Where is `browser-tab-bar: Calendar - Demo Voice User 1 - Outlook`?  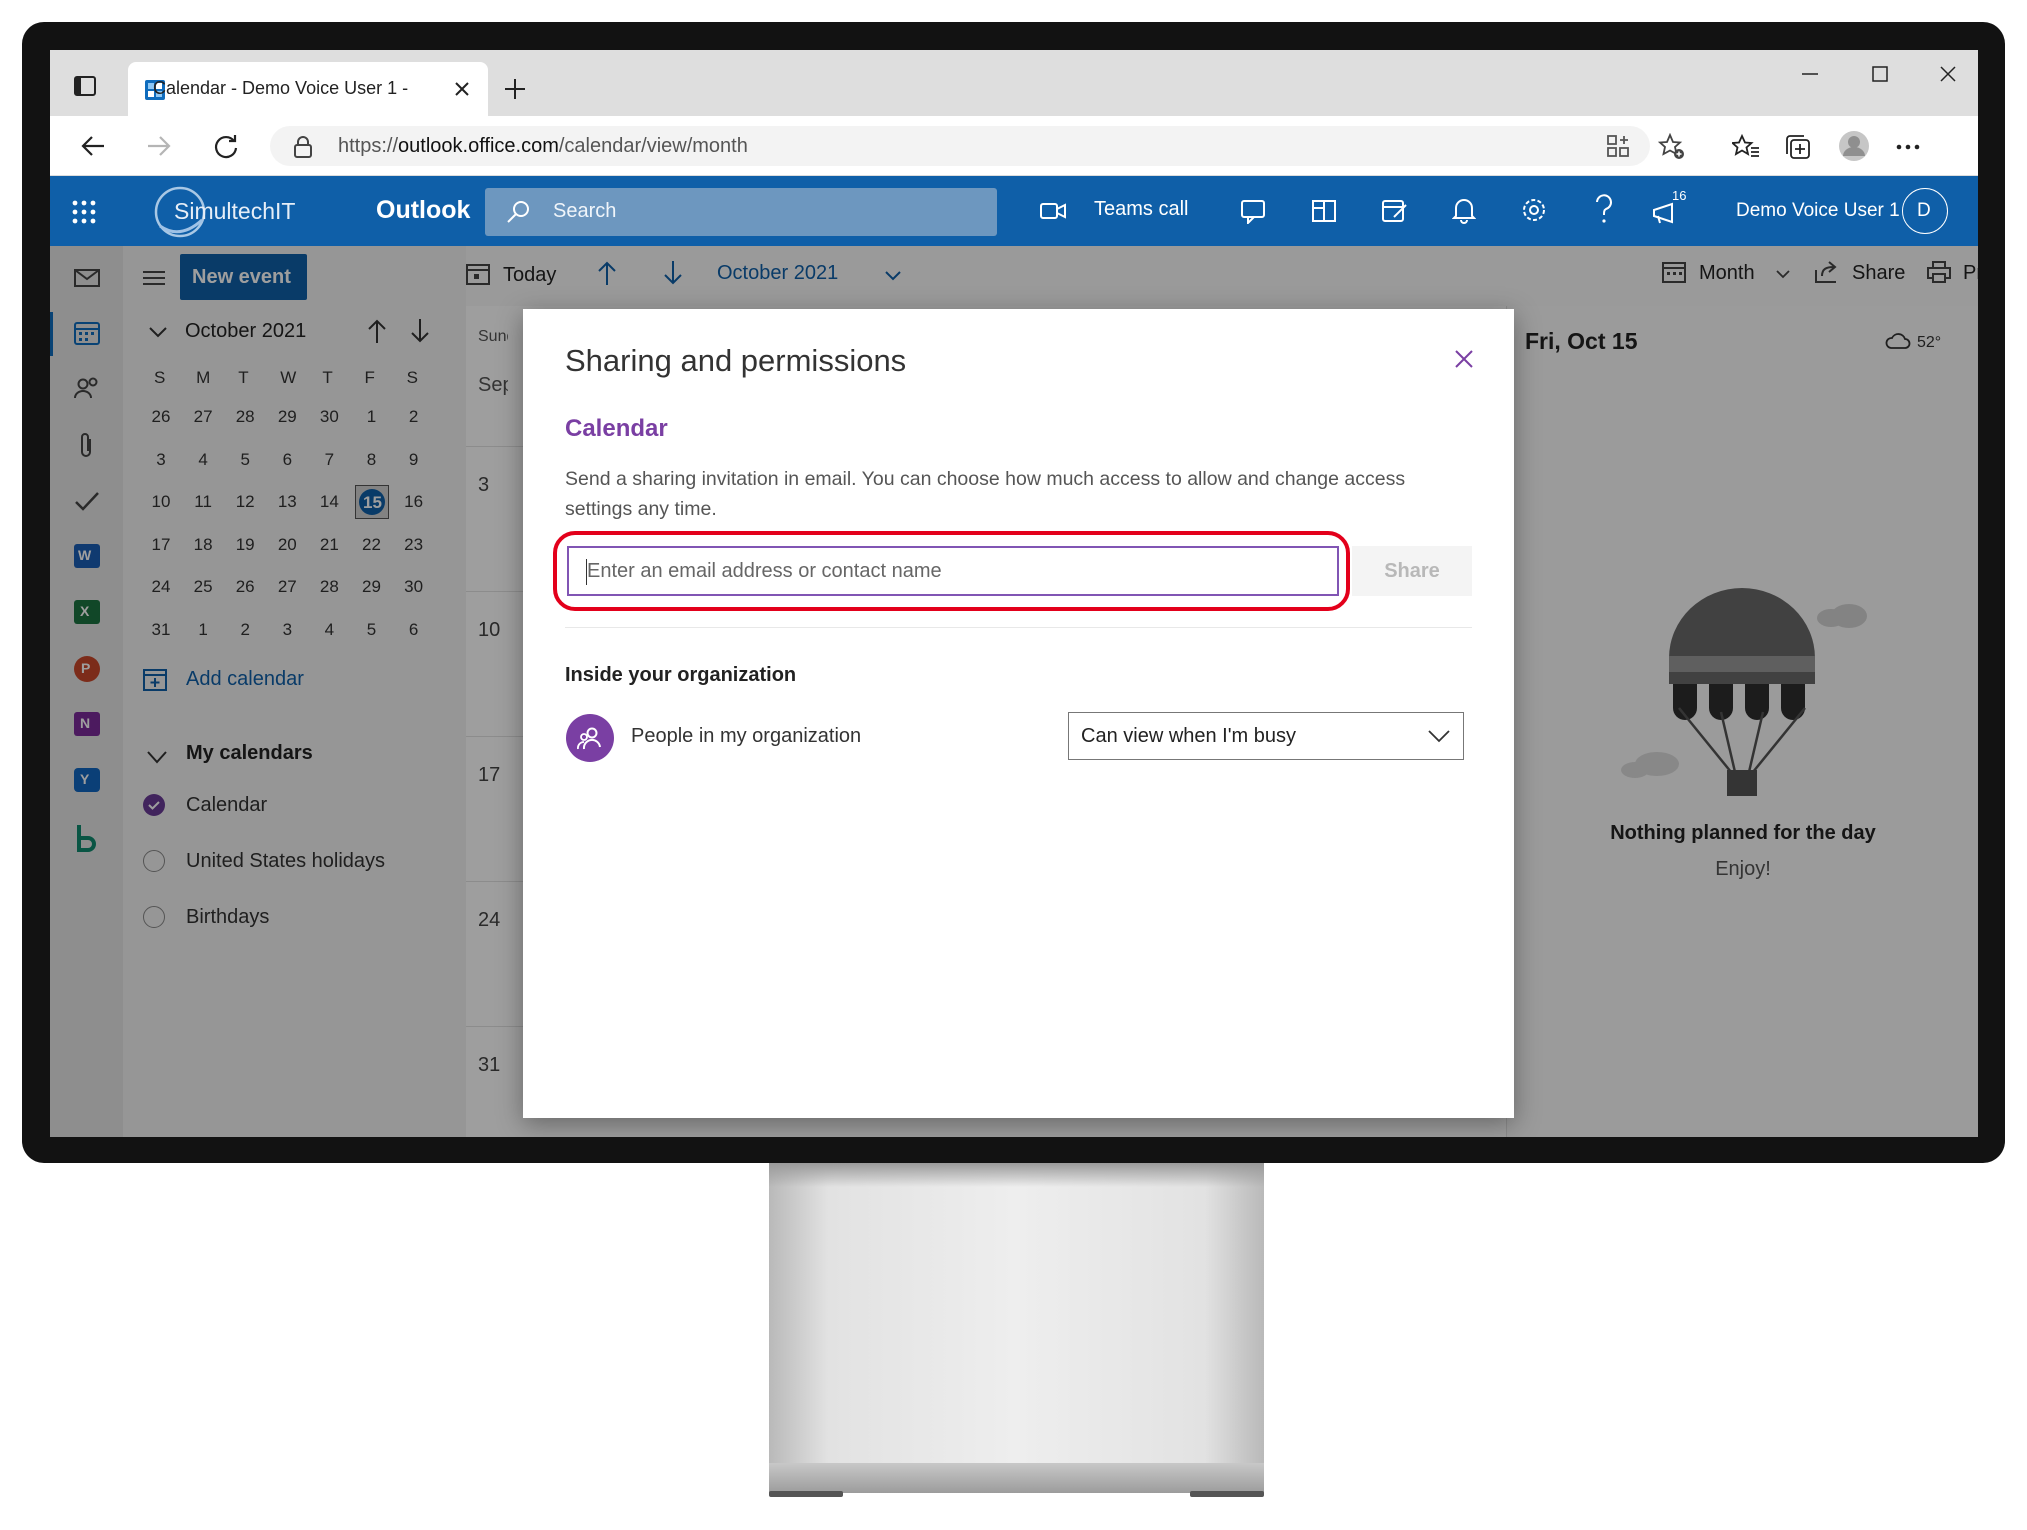 browser-tab-bar: Calendar - Demo Voice User 1 - Outlook is located at coordinates (1014, 83).